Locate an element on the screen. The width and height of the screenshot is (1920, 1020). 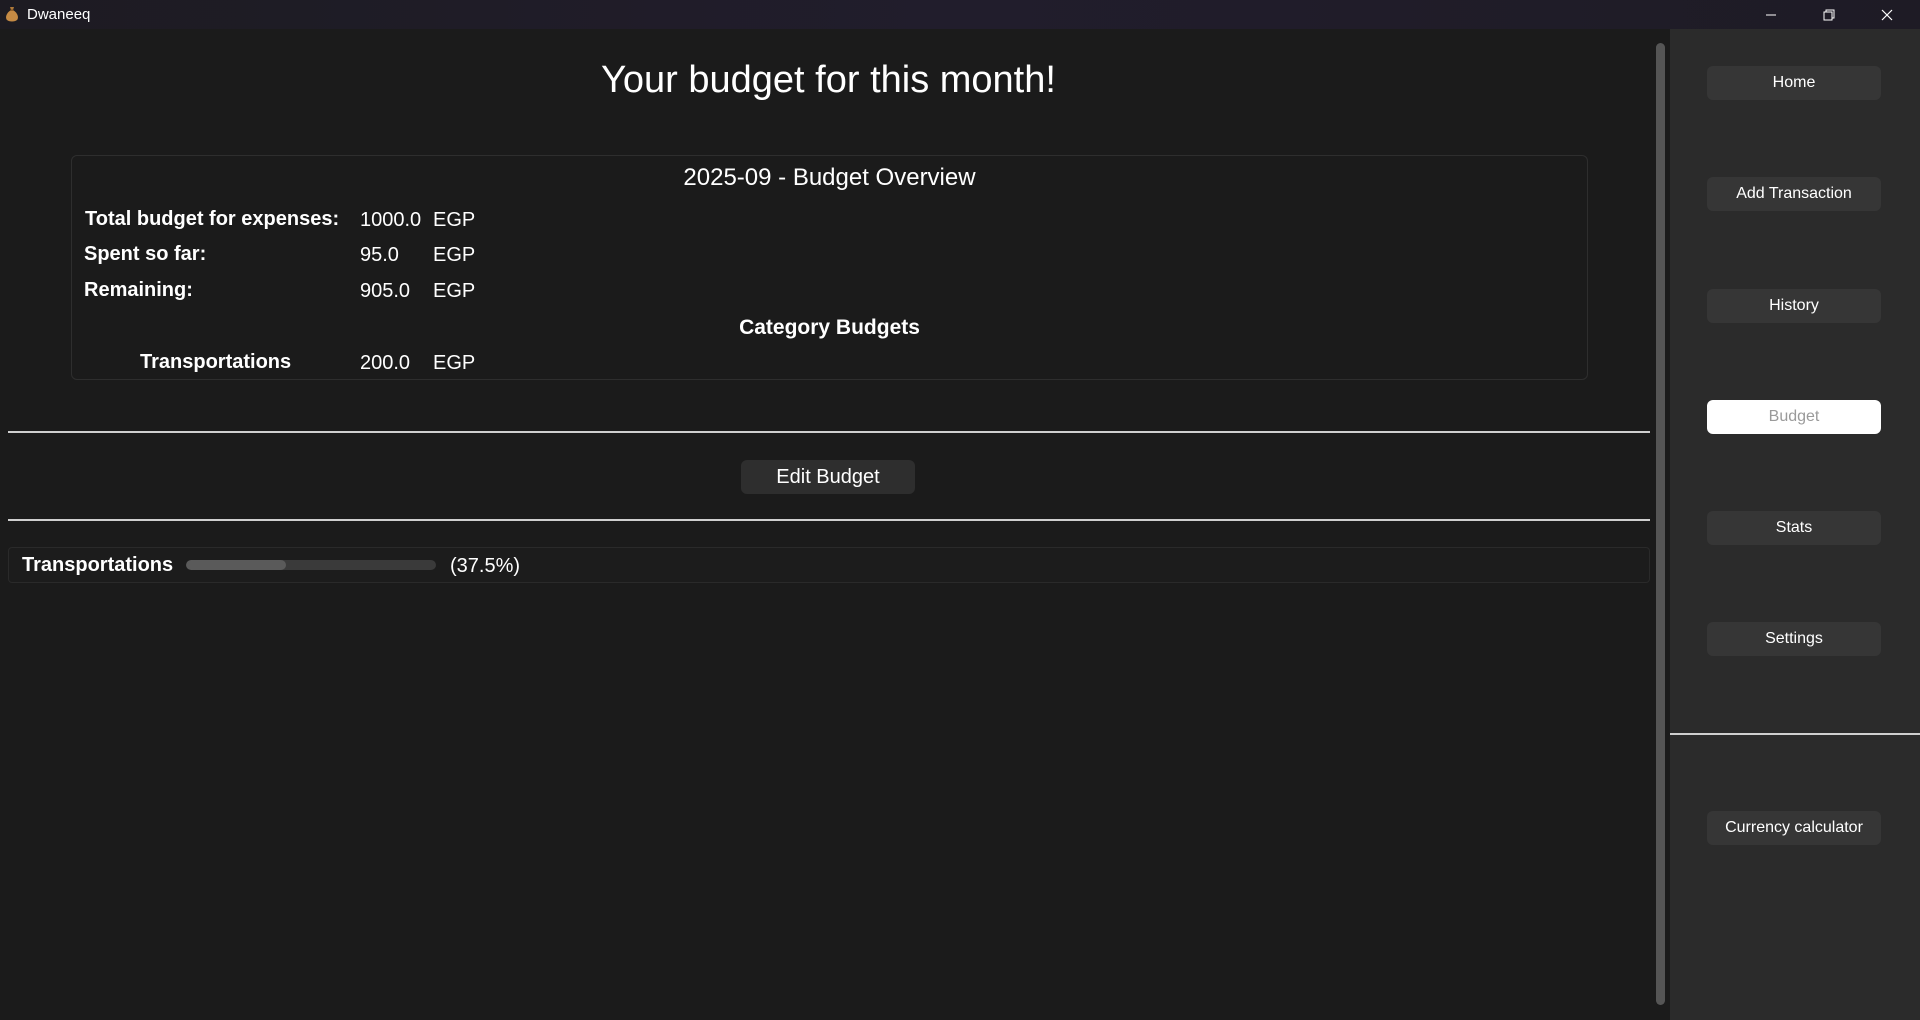
close-button is located at coordinates (1887, 14).